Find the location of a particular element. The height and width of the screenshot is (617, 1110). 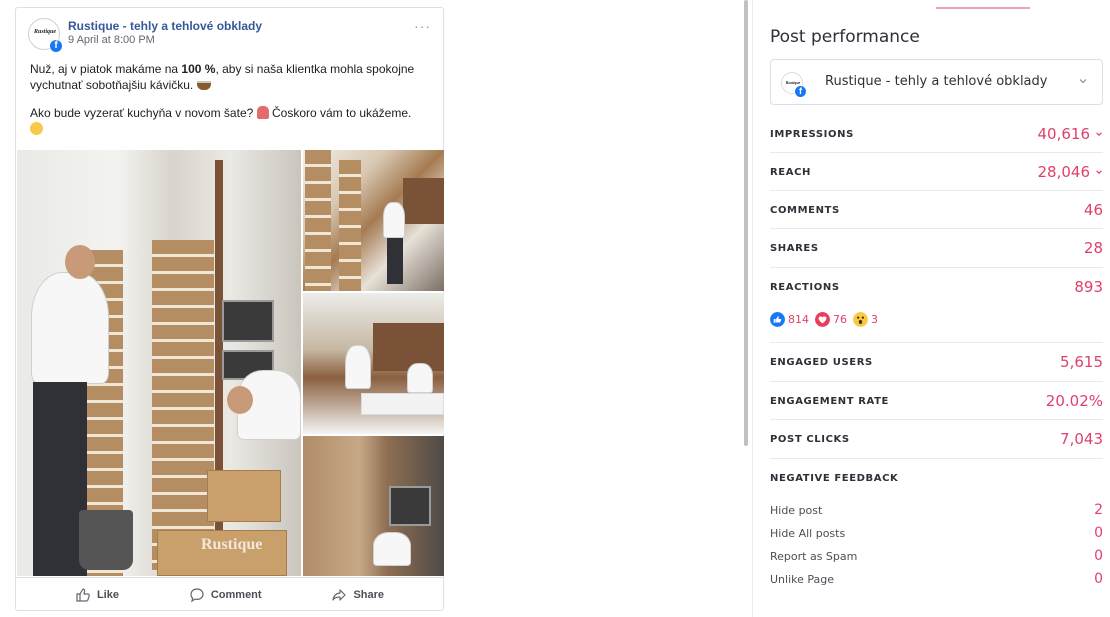

panel-title: Post performance is located at coordinates (845, 37).